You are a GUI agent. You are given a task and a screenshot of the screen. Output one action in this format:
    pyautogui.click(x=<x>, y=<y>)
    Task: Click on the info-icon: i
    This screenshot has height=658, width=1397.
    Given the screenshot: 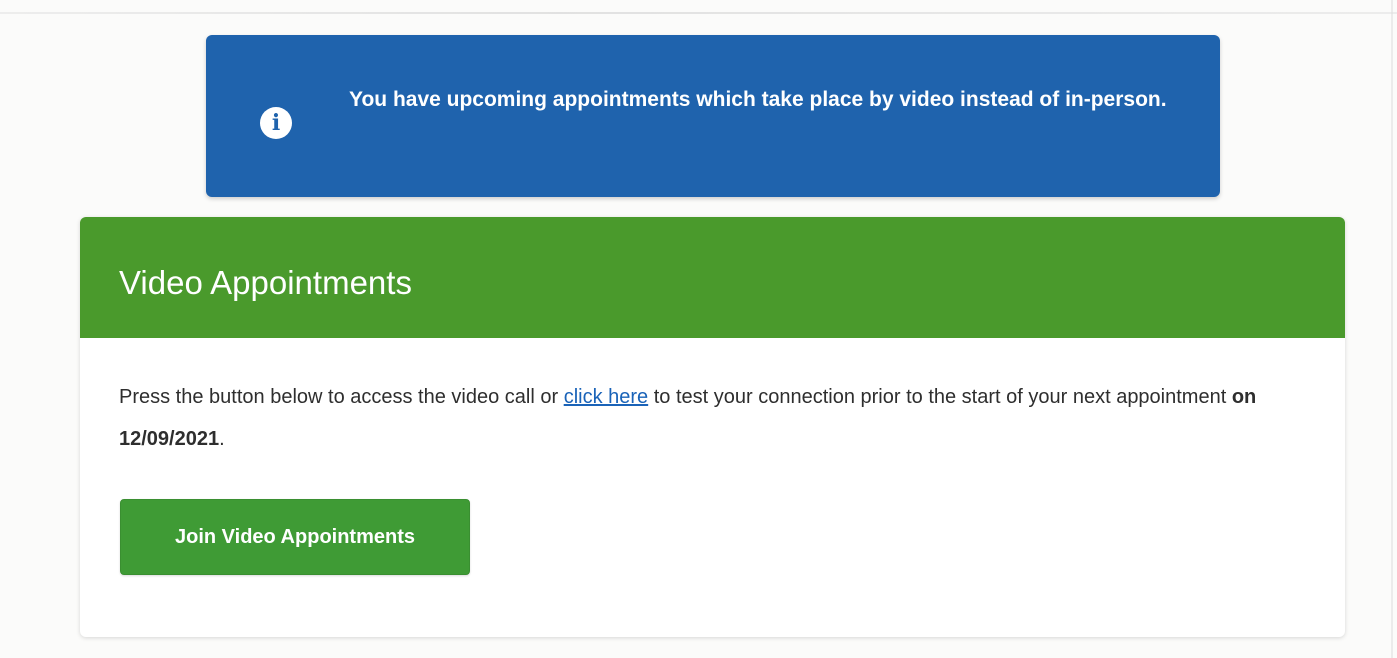 What is the action you would take?
    pyautogui.click(x=276, y=123)
    